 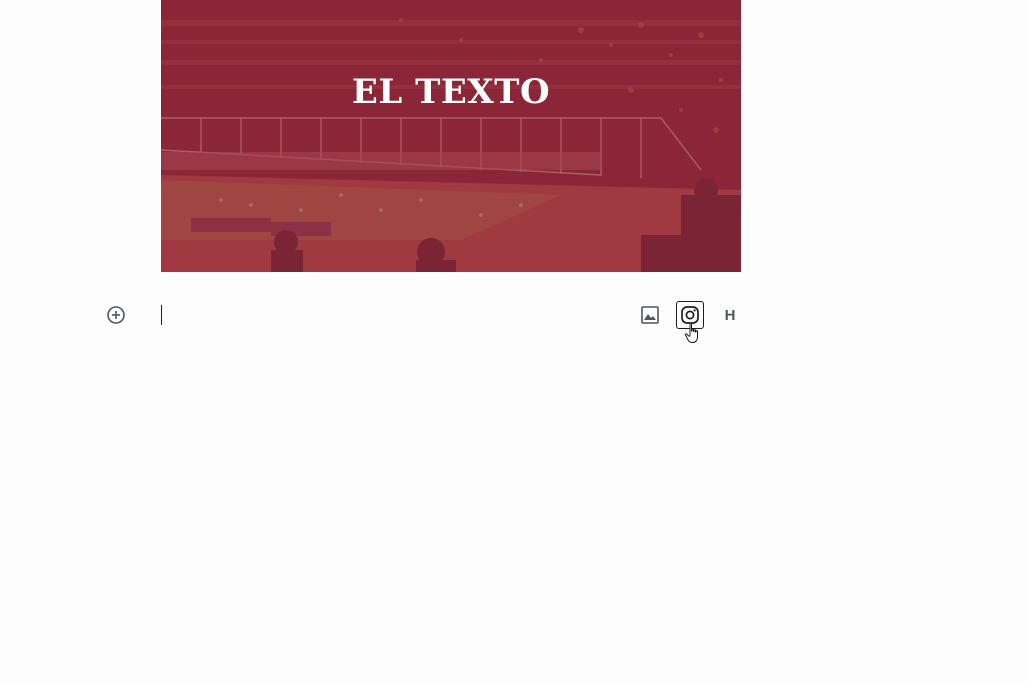 What do you see at coordinates (161, 315) in the screenshot?
I see `paragraph-text-cursor` at bounding box center [161, 315].